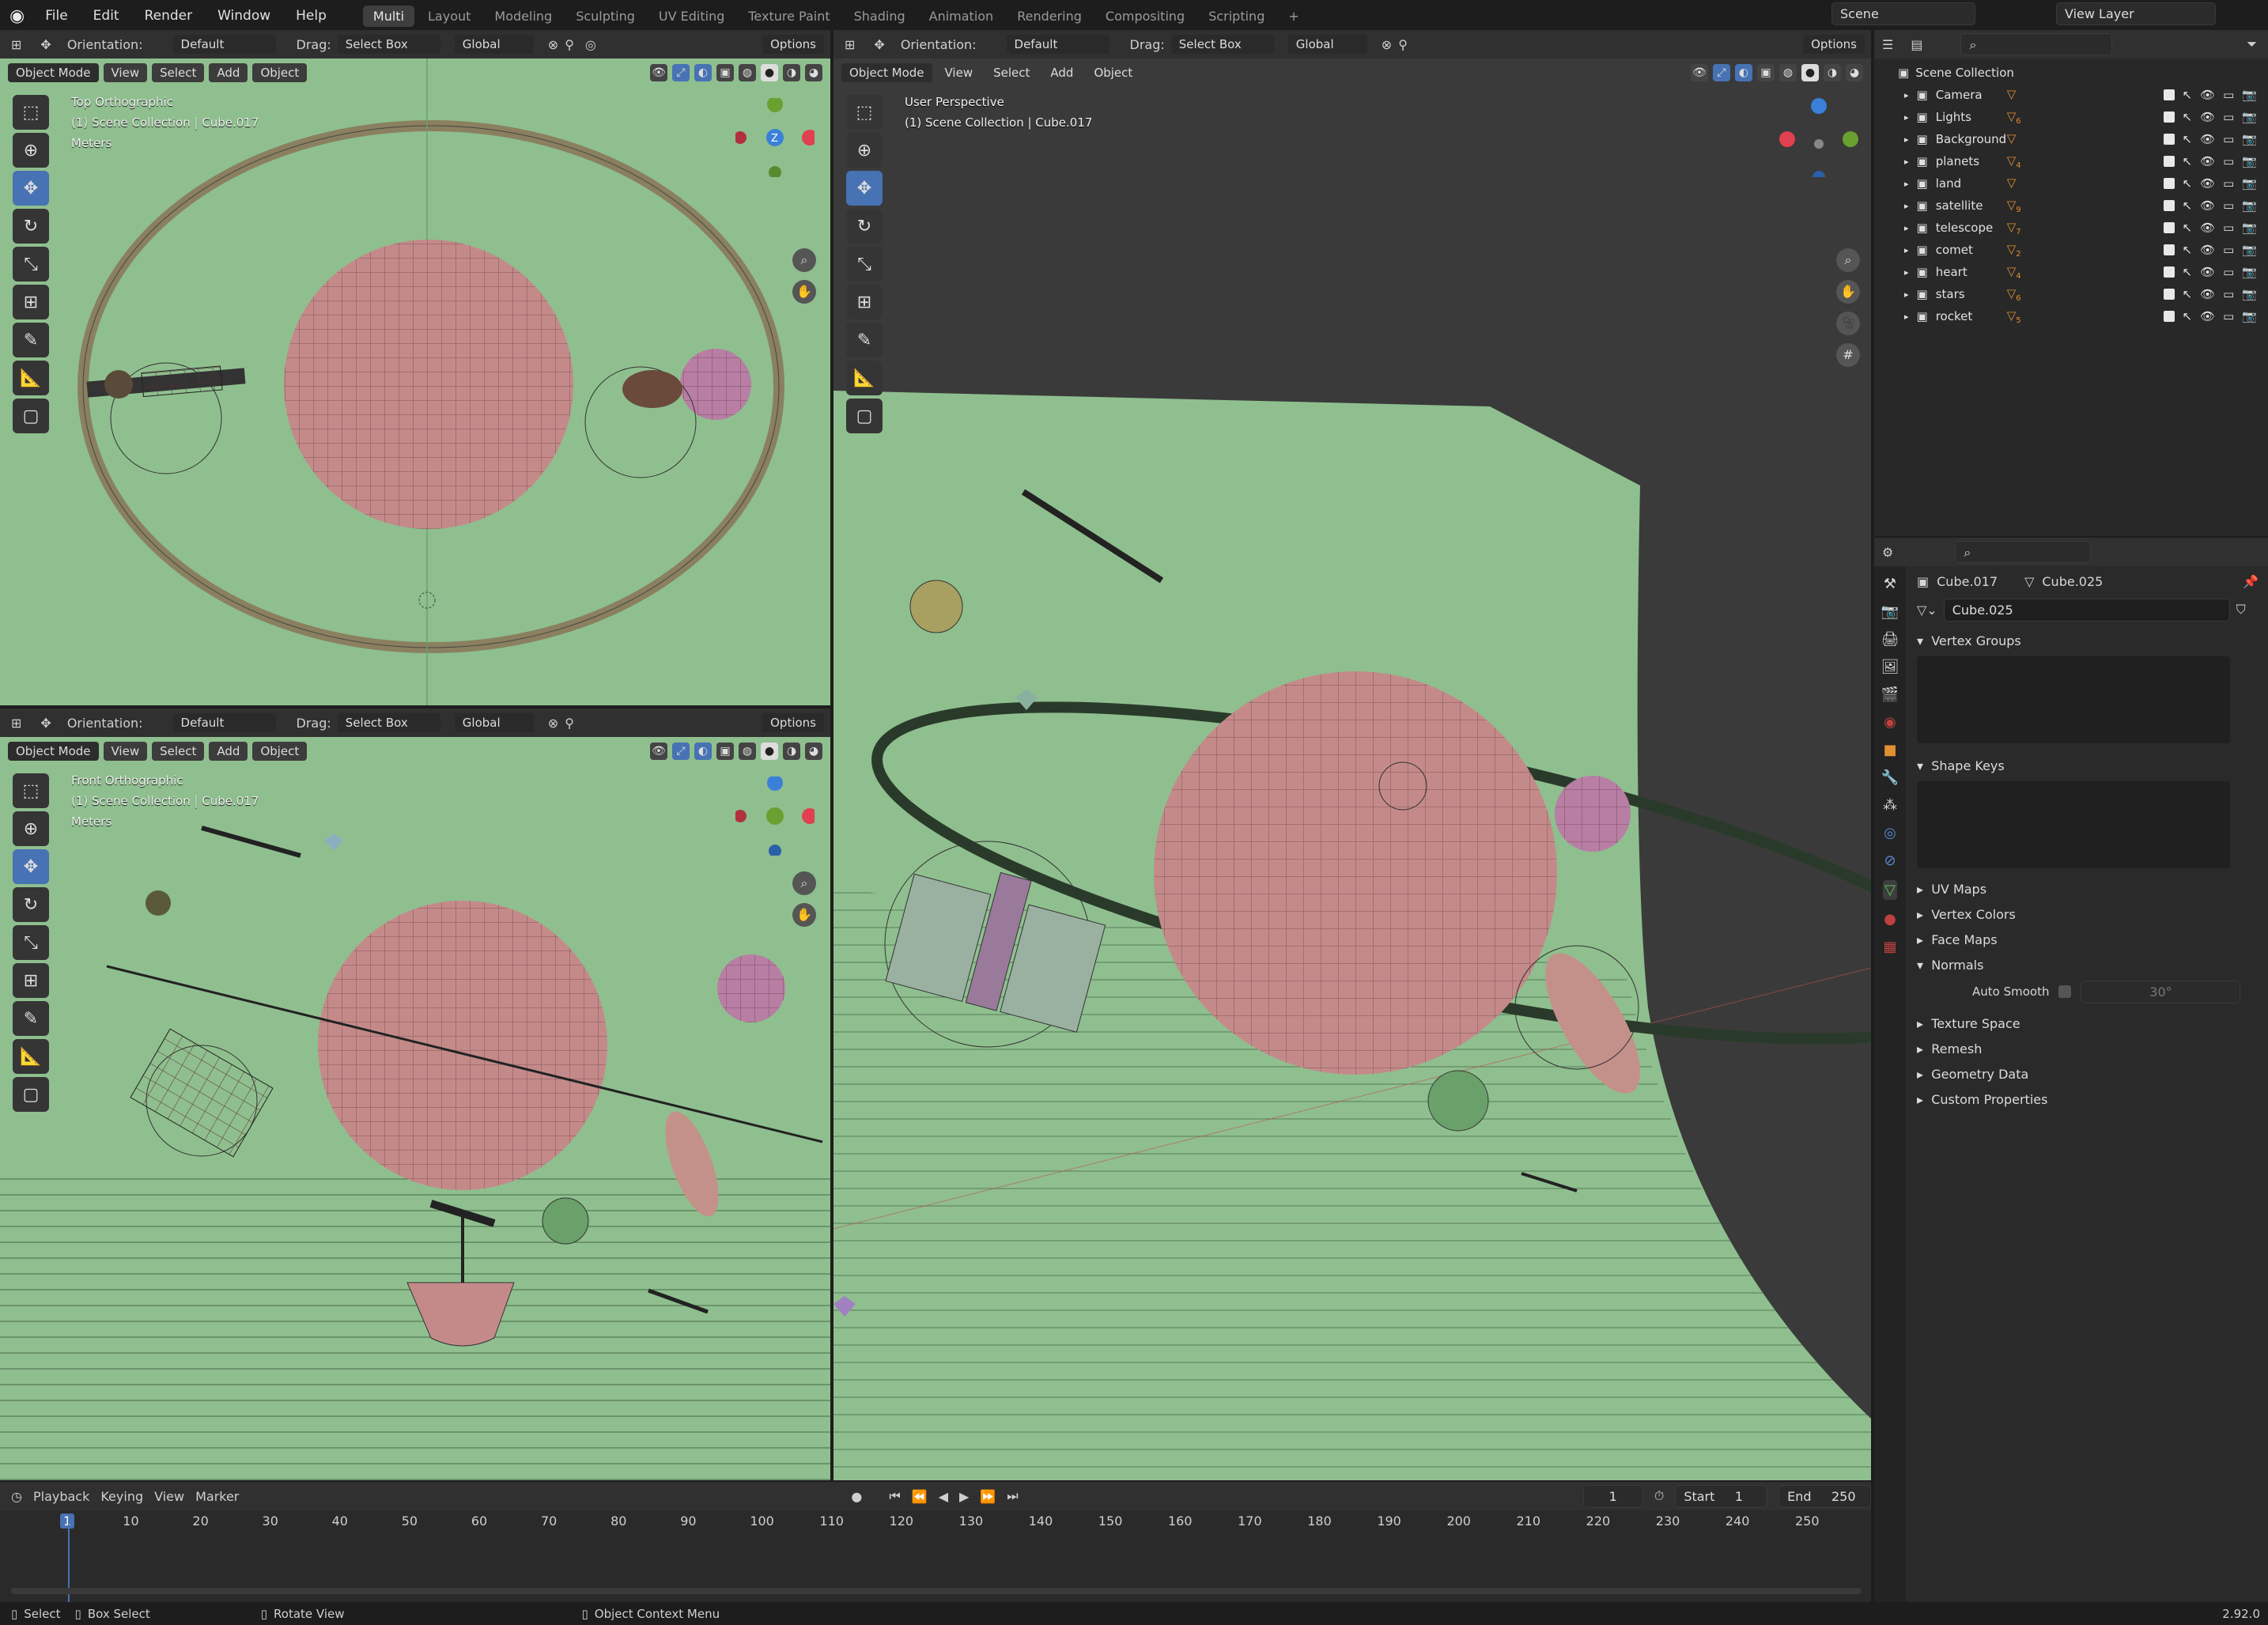  I want to click on play-reverse-icon: ◀, so click(944, 1497).